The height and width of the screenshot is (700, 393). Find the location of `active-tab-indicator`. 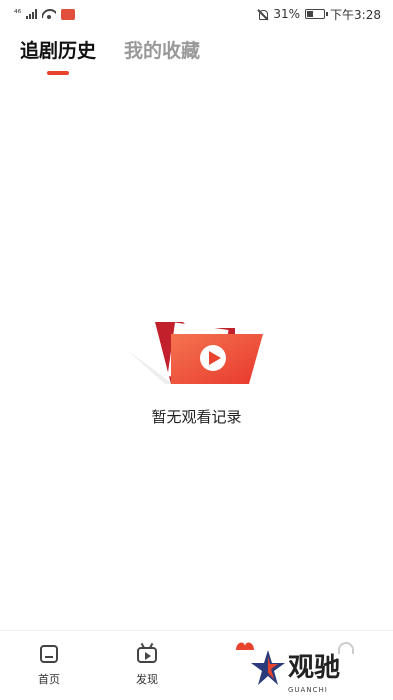

active-tab-indicator is located at coordinates (58, 73).